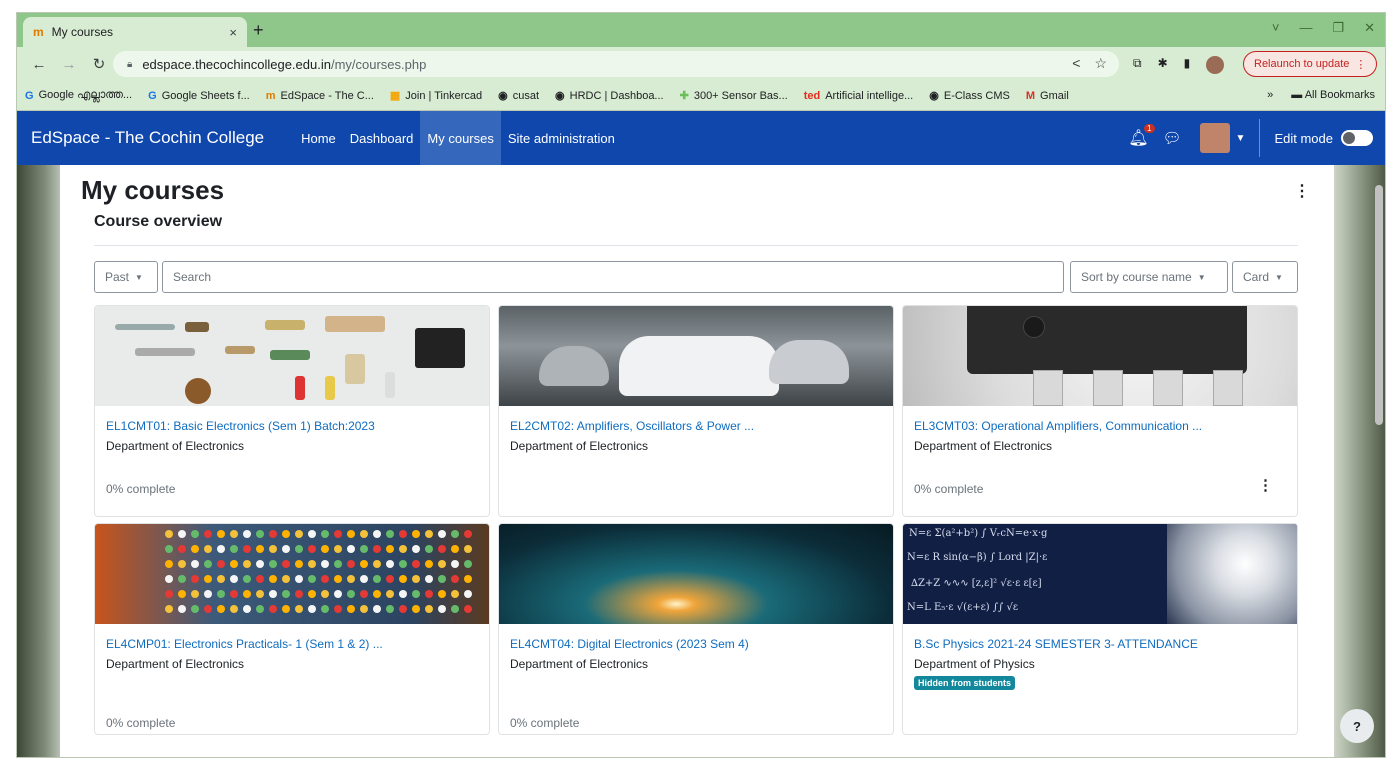 Image resolution: width=1399 pixels, height=760 pixels. I want to click on help-button: ?, so click(1357, 726).